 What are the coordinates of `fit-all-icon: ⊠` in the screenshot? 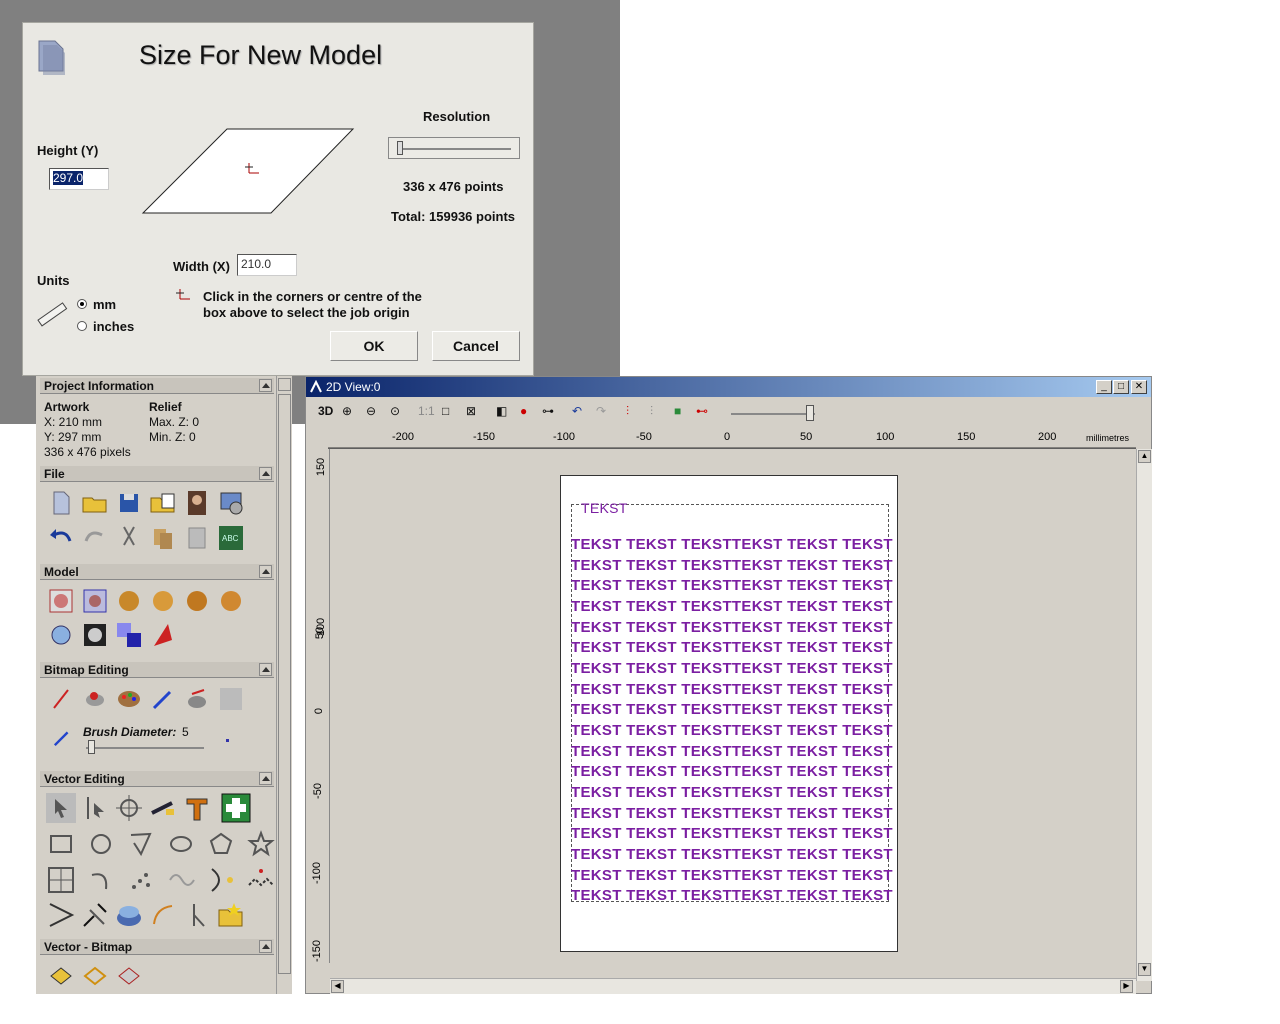 It's located at (471, 411).